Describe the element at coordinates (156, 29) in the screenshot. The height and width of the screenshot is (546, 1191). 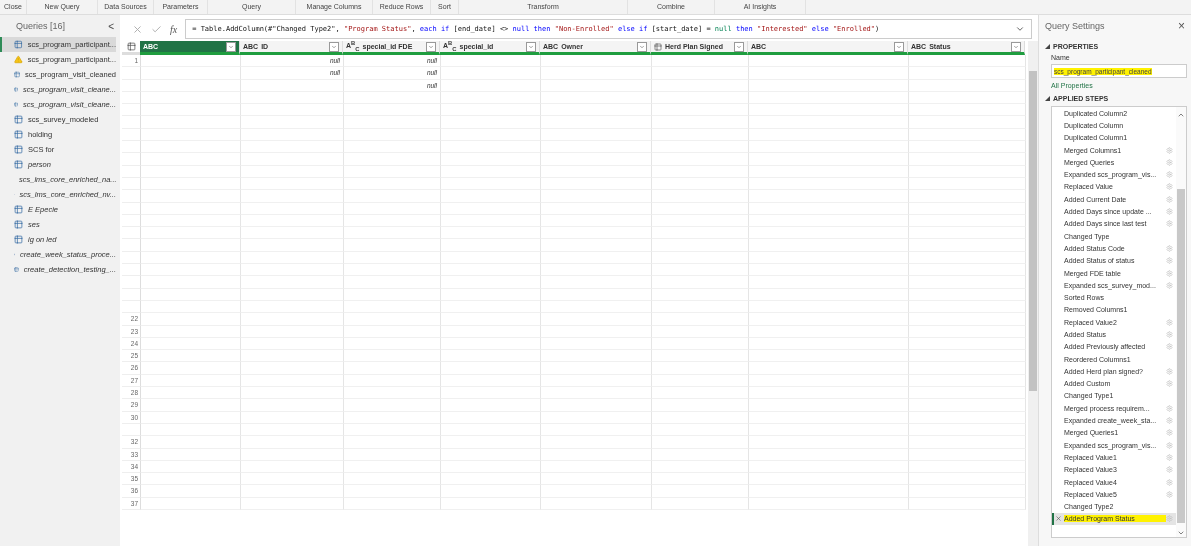
I see `commit-icon` at that location.